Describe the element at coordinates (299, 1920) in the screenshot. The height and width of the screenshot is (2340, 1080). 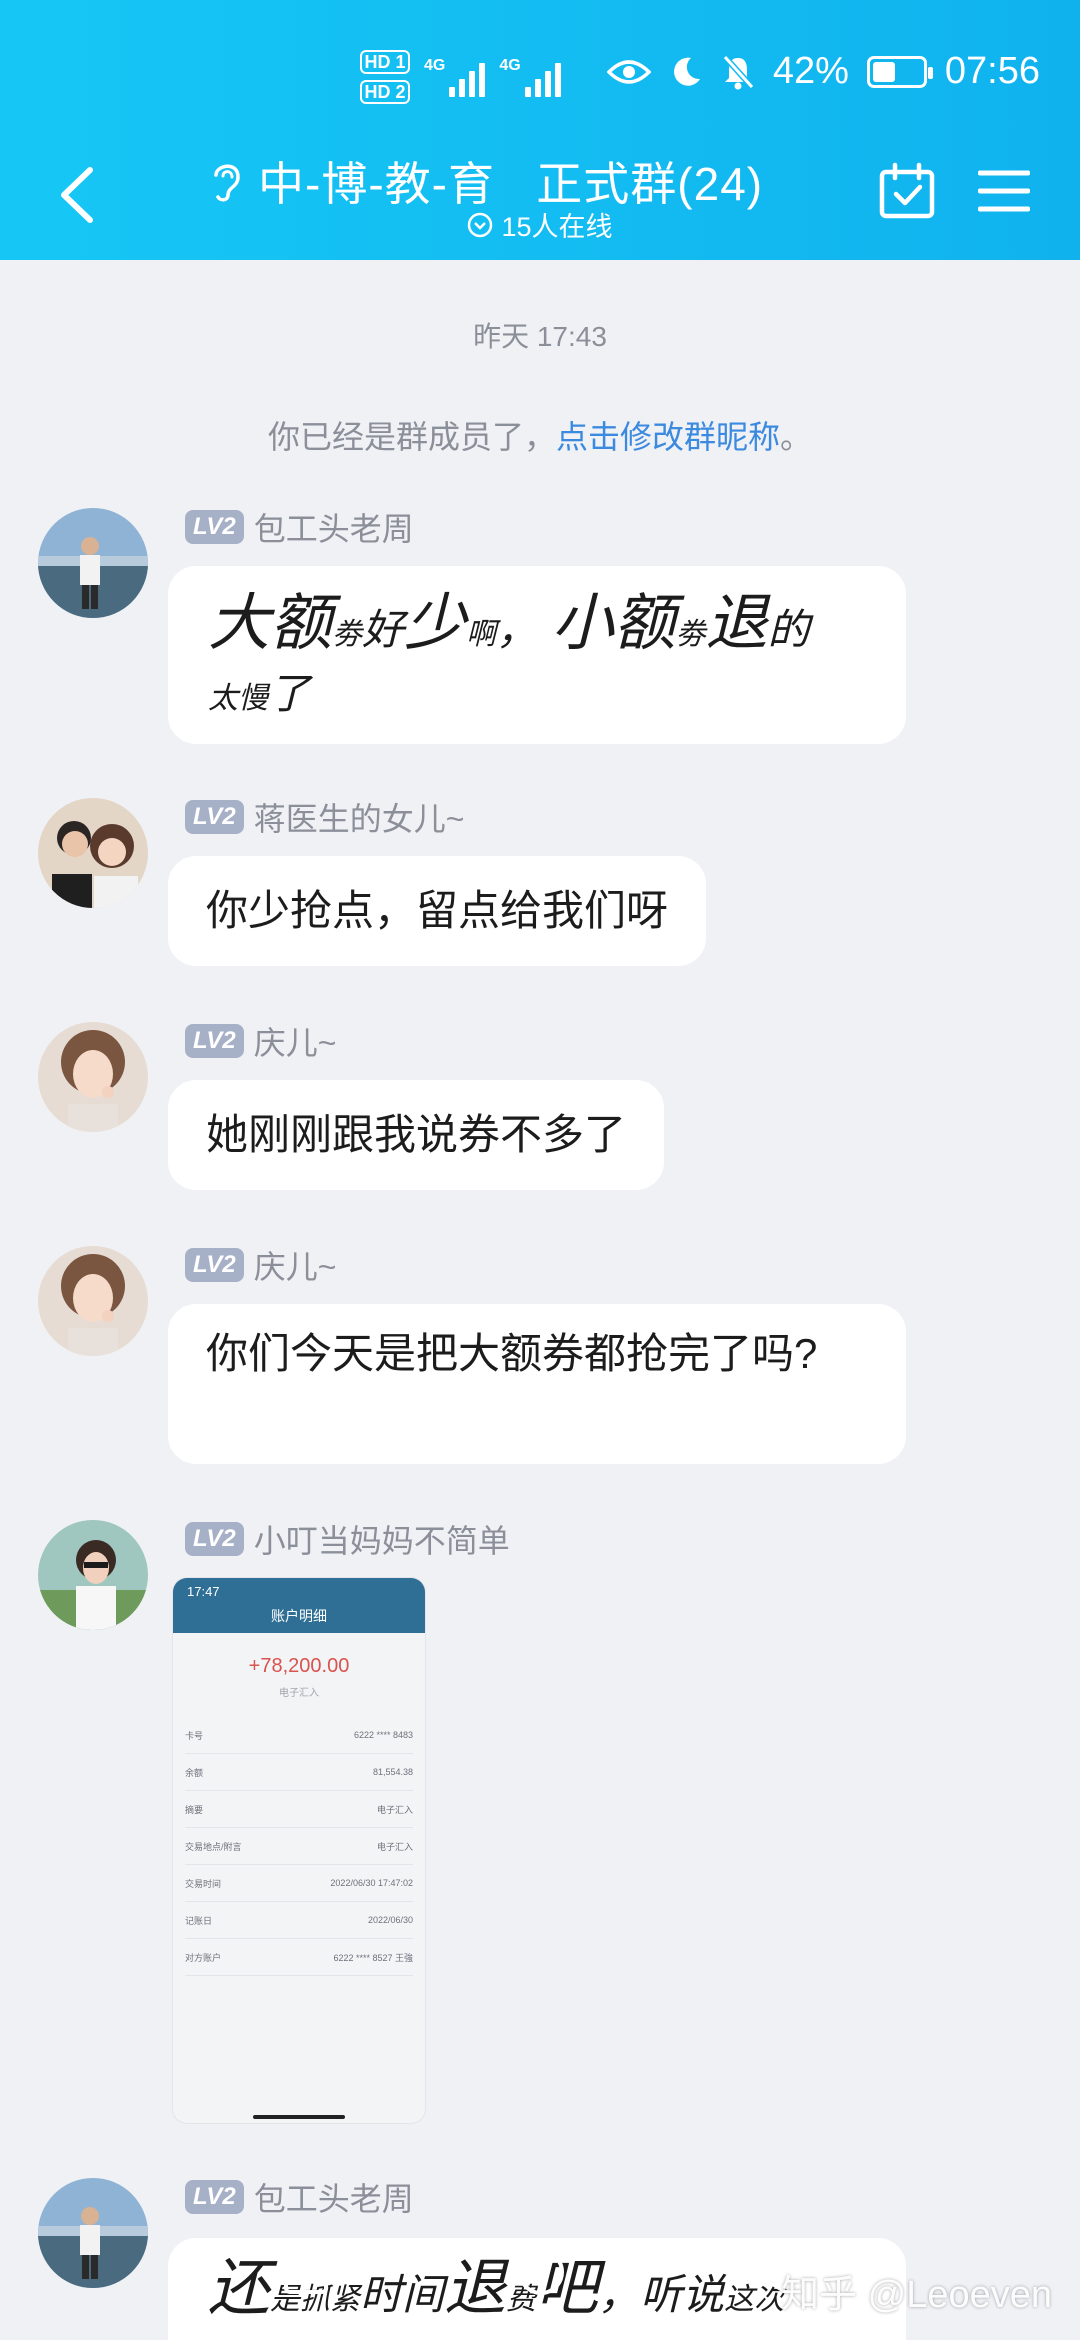
I see `image-row: 记账日 2022/06/30` at that location.